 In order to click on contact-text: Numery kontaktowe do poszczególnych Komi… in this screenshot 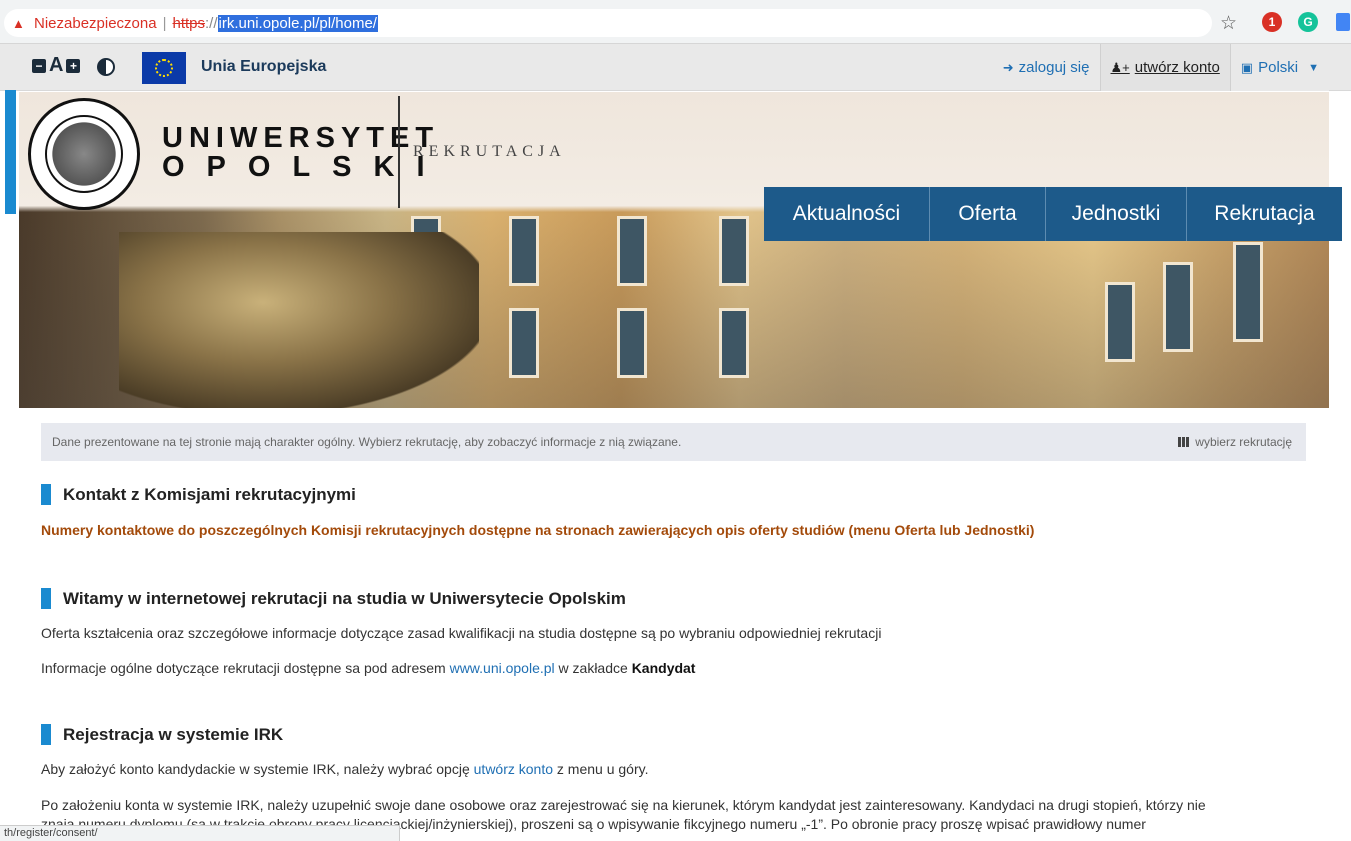, I will do `click(538, 530)`.